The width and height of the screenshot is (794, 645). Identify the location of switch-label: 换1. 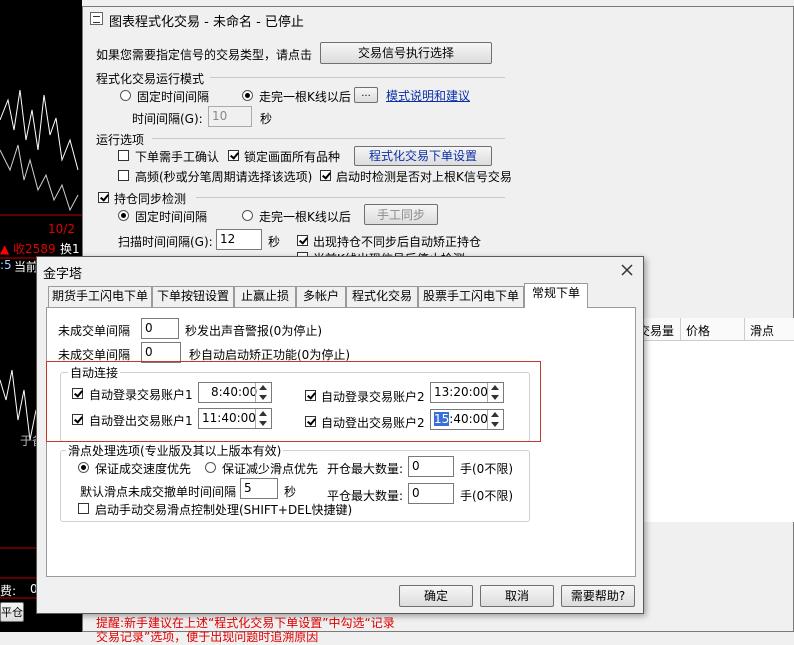
(70, 249).